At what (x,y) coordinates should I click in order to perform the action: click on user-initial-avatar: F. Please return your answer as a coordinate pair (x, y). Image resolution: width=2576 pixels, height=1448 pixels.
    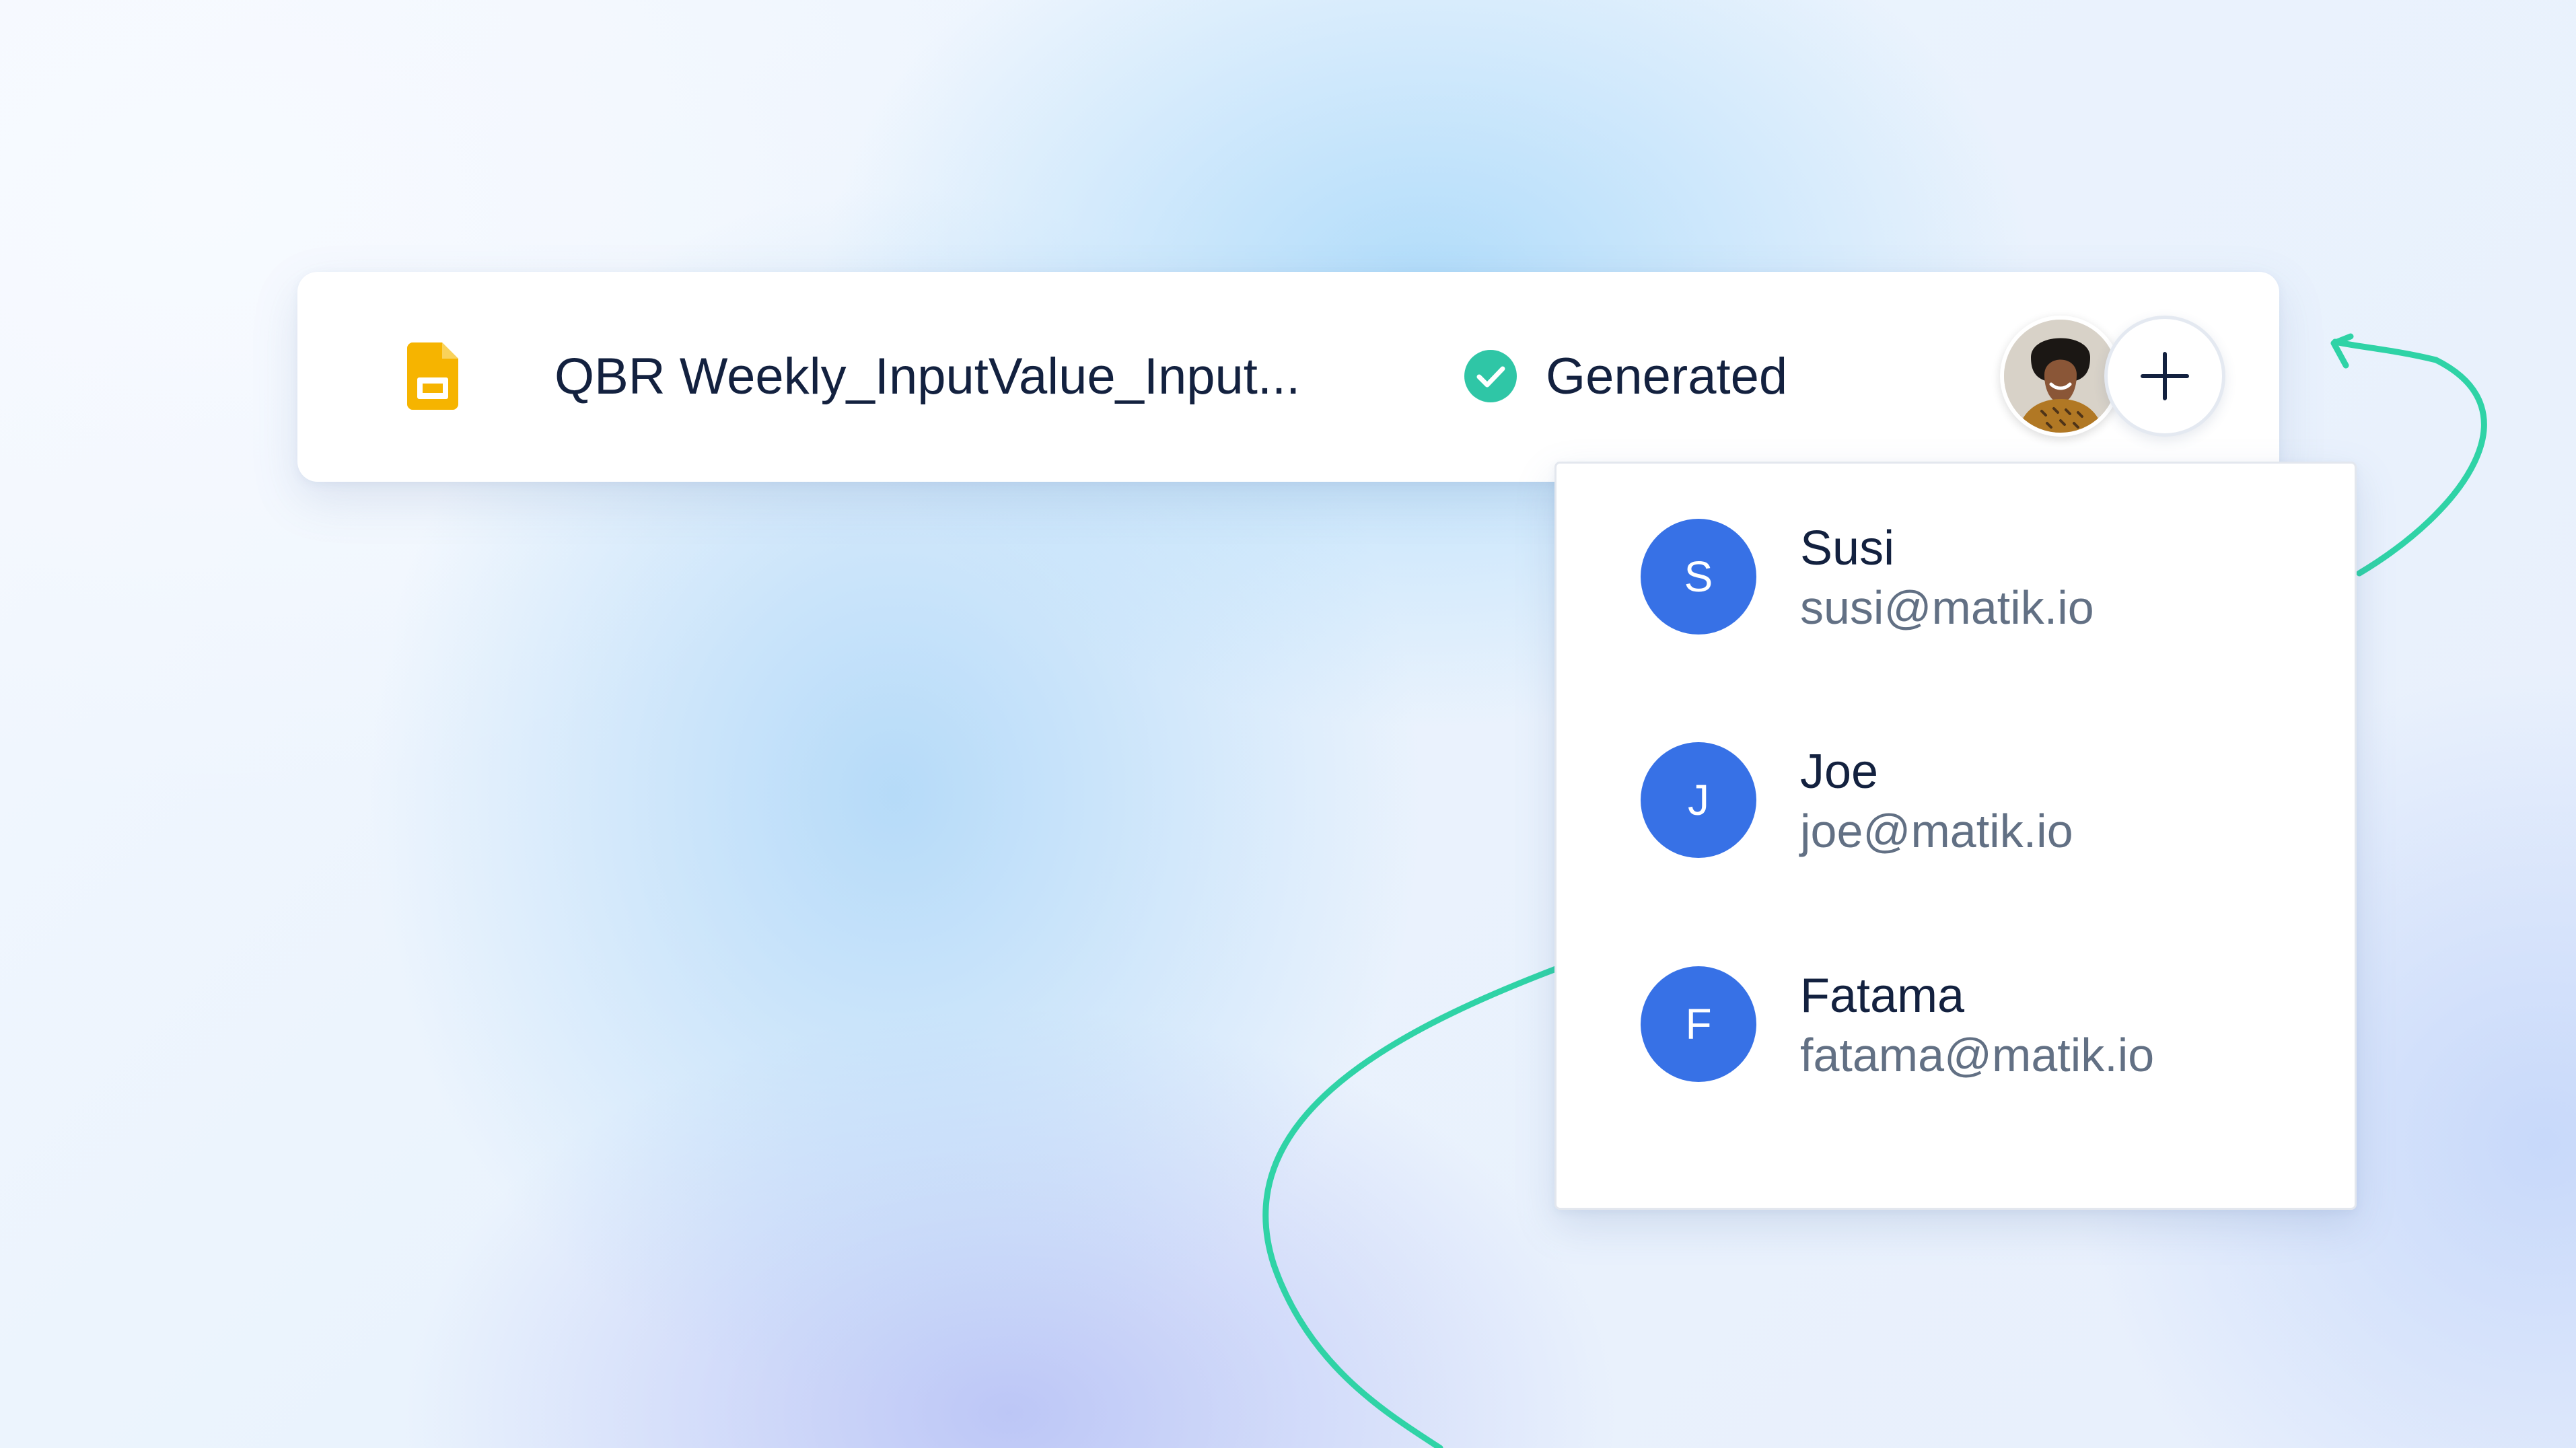
    Looking at the image, I should click on (1698, 1024).